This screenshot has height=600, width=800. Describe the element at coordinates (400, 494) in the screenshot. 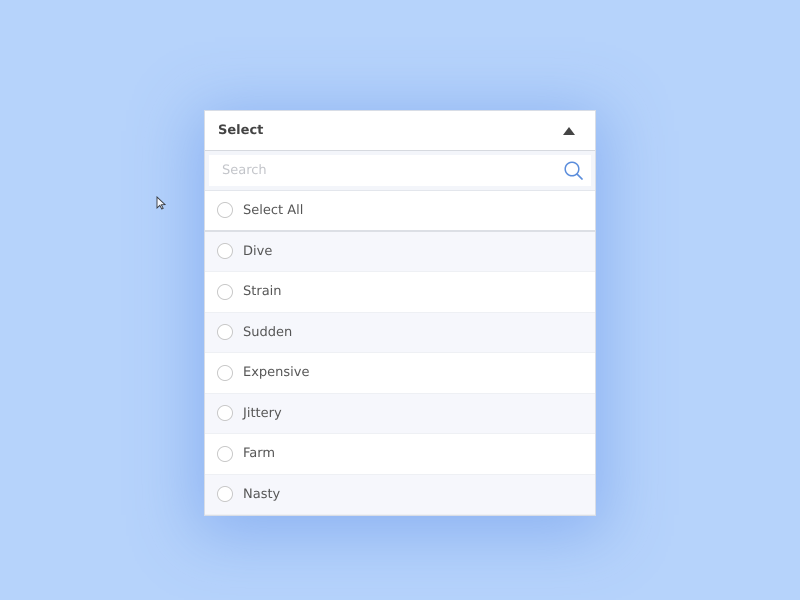

I see `option-row: Nasty` at that location.